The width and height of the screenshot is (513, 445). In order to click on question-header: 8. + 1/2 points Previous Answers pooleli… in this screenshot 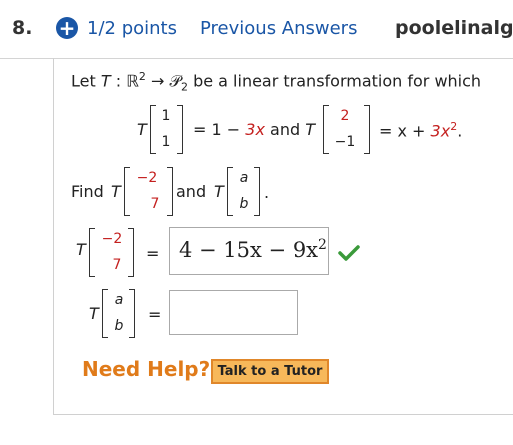, I will do `click(256, 29)`.